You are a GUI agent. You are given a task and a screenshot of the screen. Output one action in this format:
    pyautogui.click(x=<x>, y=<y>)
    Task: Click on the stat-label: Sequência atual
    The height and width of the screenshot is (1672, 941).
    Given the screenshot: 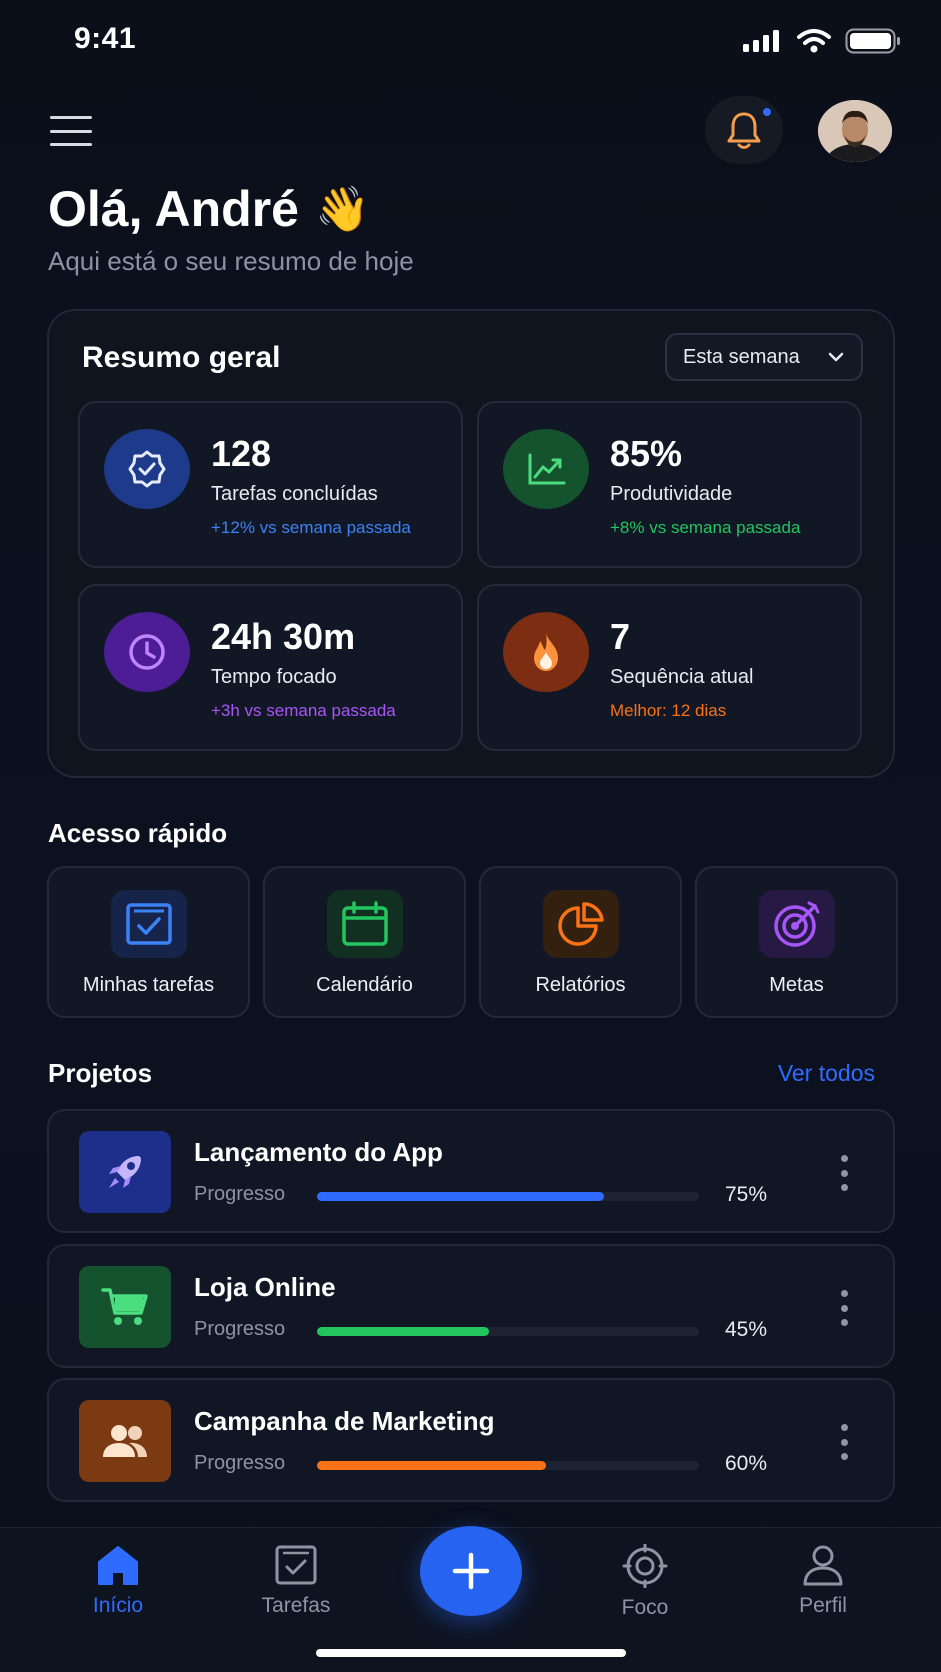 What is the action you would take?
    pyautogui.click(x=682, y=677)
    